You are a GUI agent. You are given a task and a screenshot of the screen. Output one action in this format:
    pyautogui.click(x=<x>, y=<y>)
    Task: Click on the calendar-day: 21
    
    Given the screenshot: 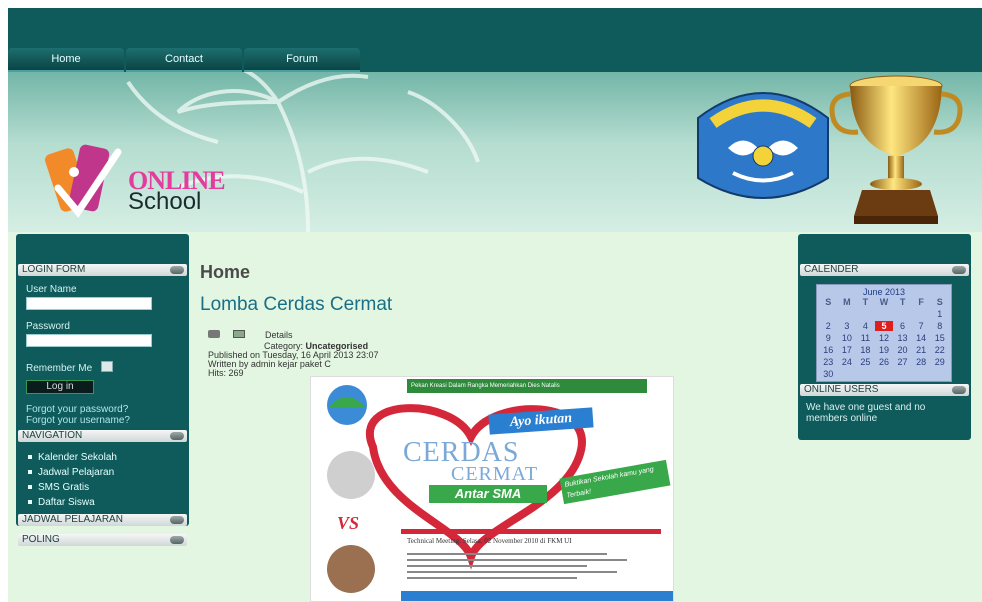 What is the action you would take?
    pyautogui.click(x=921, y=350)
    